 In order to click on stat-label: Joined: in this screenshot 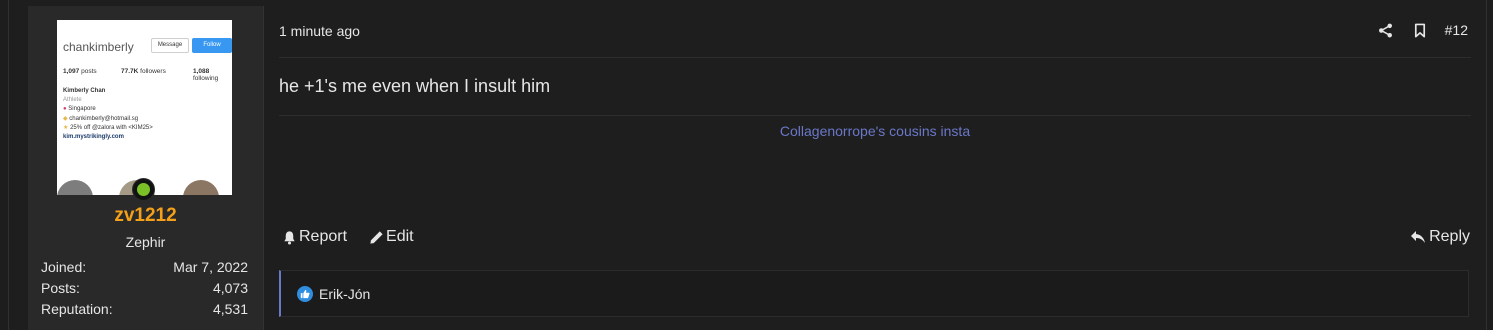, I will do `click(64, 267)`.